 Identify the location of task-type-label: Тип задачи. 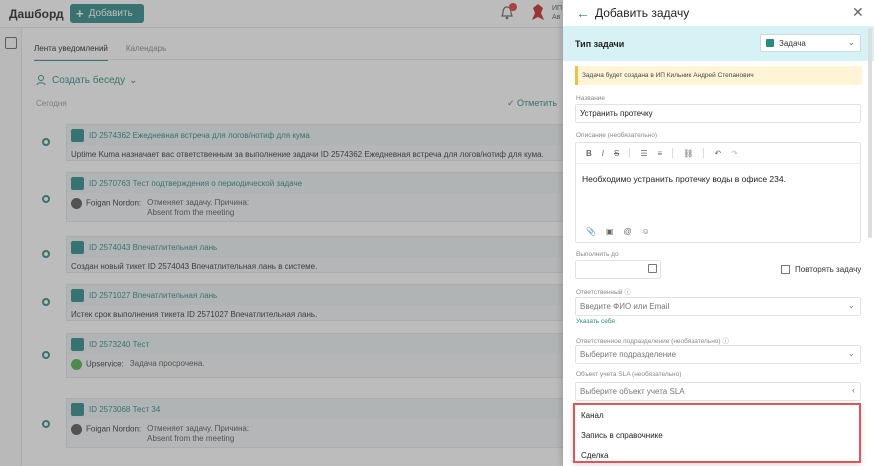
(600, 44).